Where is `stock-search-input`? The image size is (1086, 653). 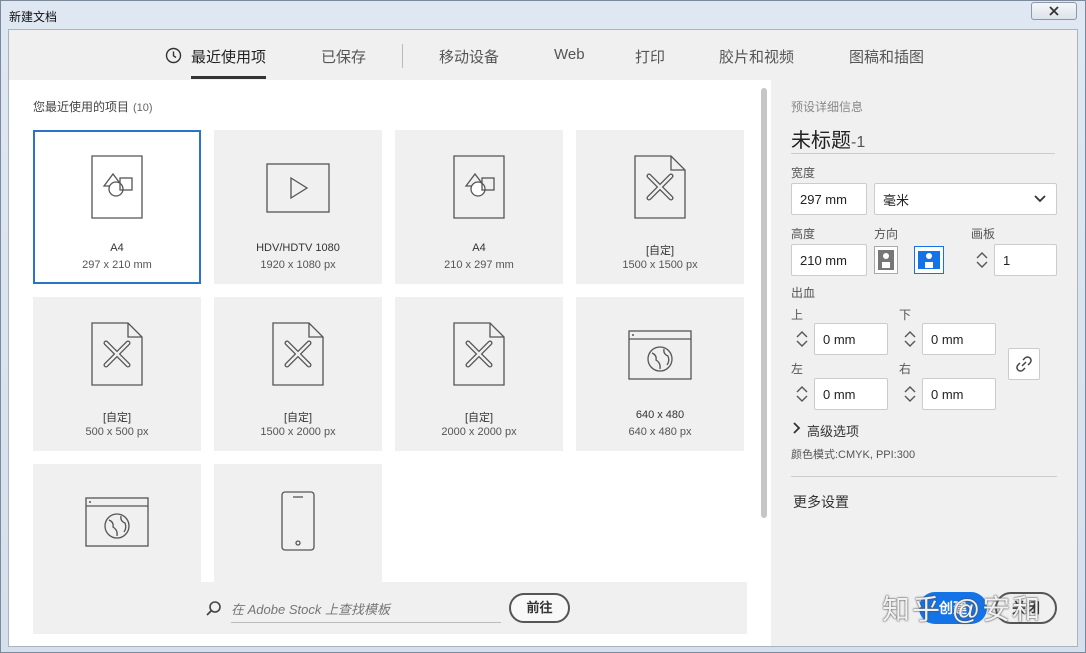
stock-search-input is located at coordinates (366, 610).